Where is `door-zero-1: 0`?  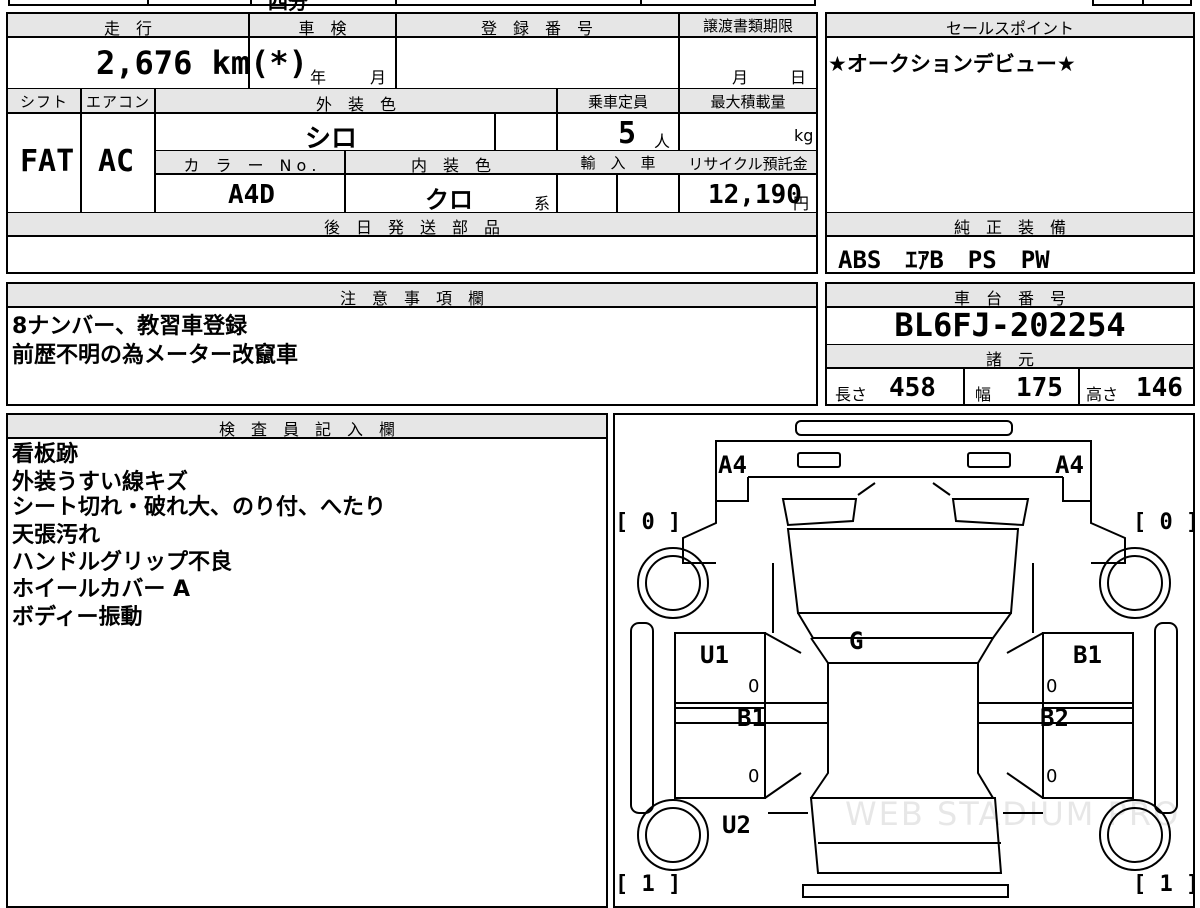 door-zero-1: 0 is located at coordinates (754, 686).